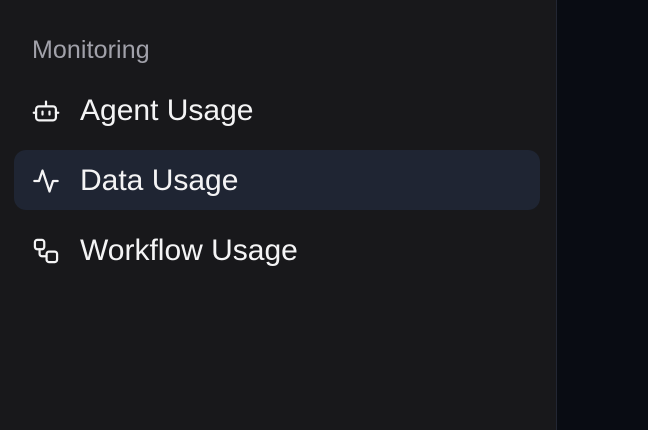 The image size is (648, 430). What do you see at coordinates (46, 111) in the screenshot?
I see `bot-icon` at bounding box center [46, 111].